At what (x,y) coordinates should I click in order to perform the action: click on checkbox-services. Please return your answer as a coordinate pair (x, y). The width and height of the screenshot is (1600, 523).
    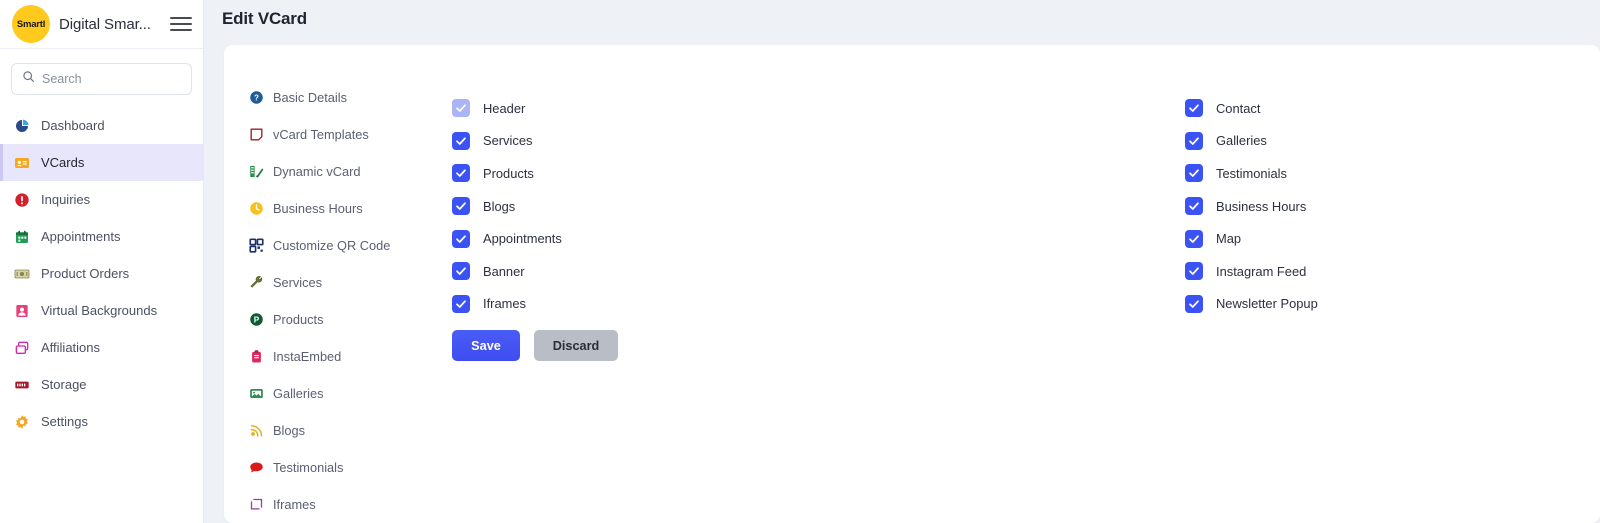
    Looking at the image, I should click on (461, 140).